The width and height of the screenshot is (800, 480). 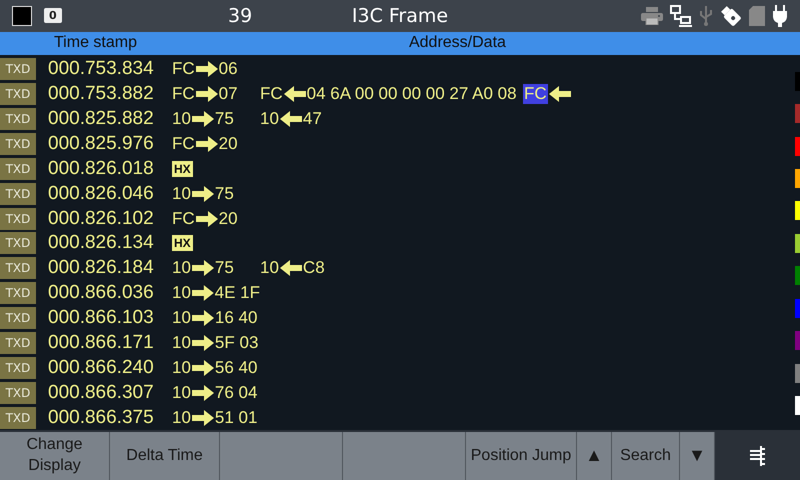 I want to click on data-bytes: 06, so click(x=228, y=69).